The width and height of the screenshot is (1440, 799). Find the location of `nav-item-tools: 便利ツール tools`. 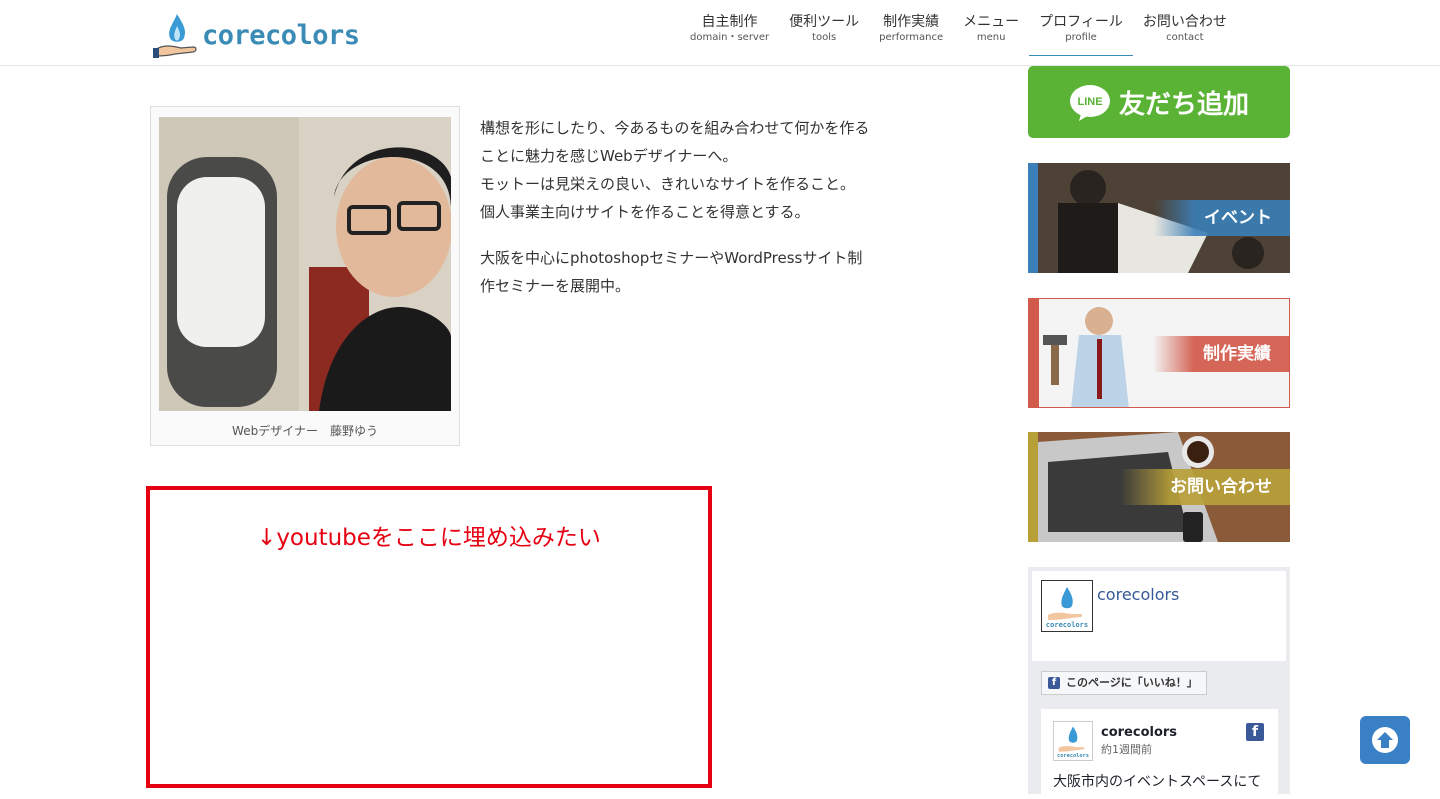

nav-item-tools: 便利ツール tools is located at coordinates (824, 34).